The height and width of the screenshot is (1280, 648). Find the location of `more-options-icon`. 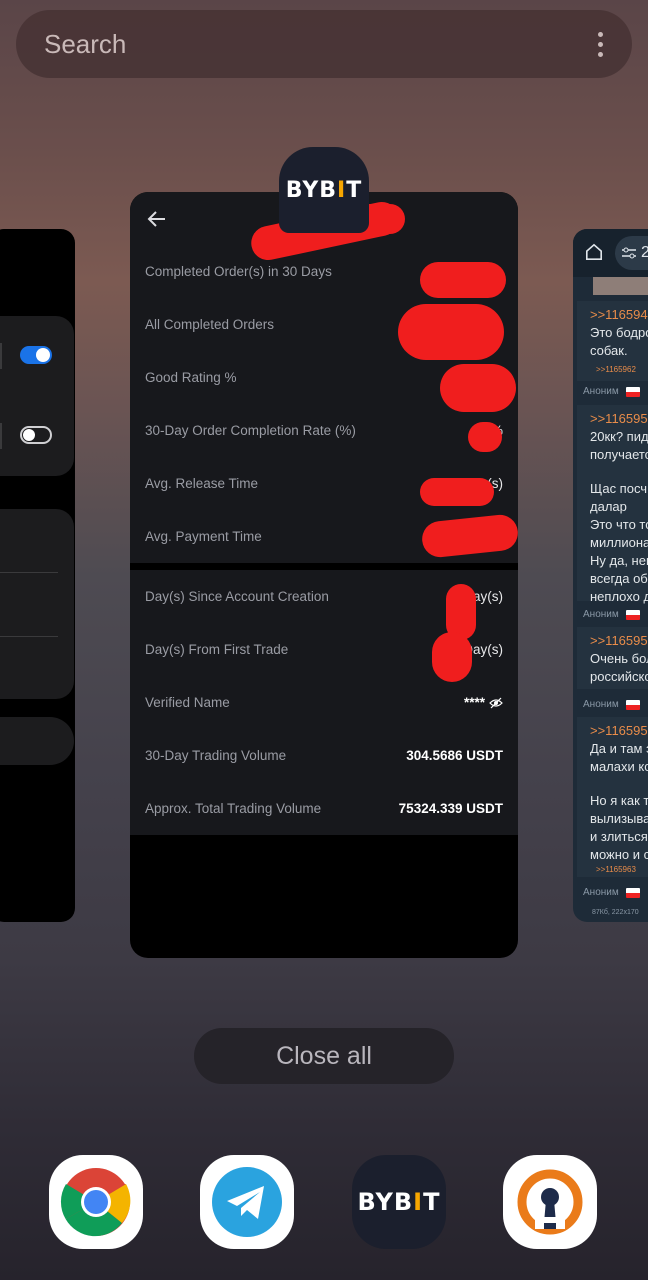

more-options-icon is located at coordinates (600, 44).